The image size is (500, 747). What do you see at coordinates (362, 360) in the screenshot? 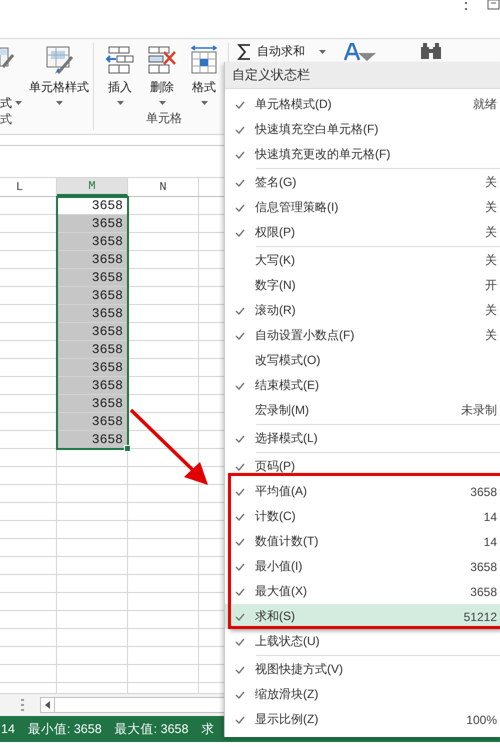
I see `menu-item: 改写模式(O)` at bounding box center [362, 360].